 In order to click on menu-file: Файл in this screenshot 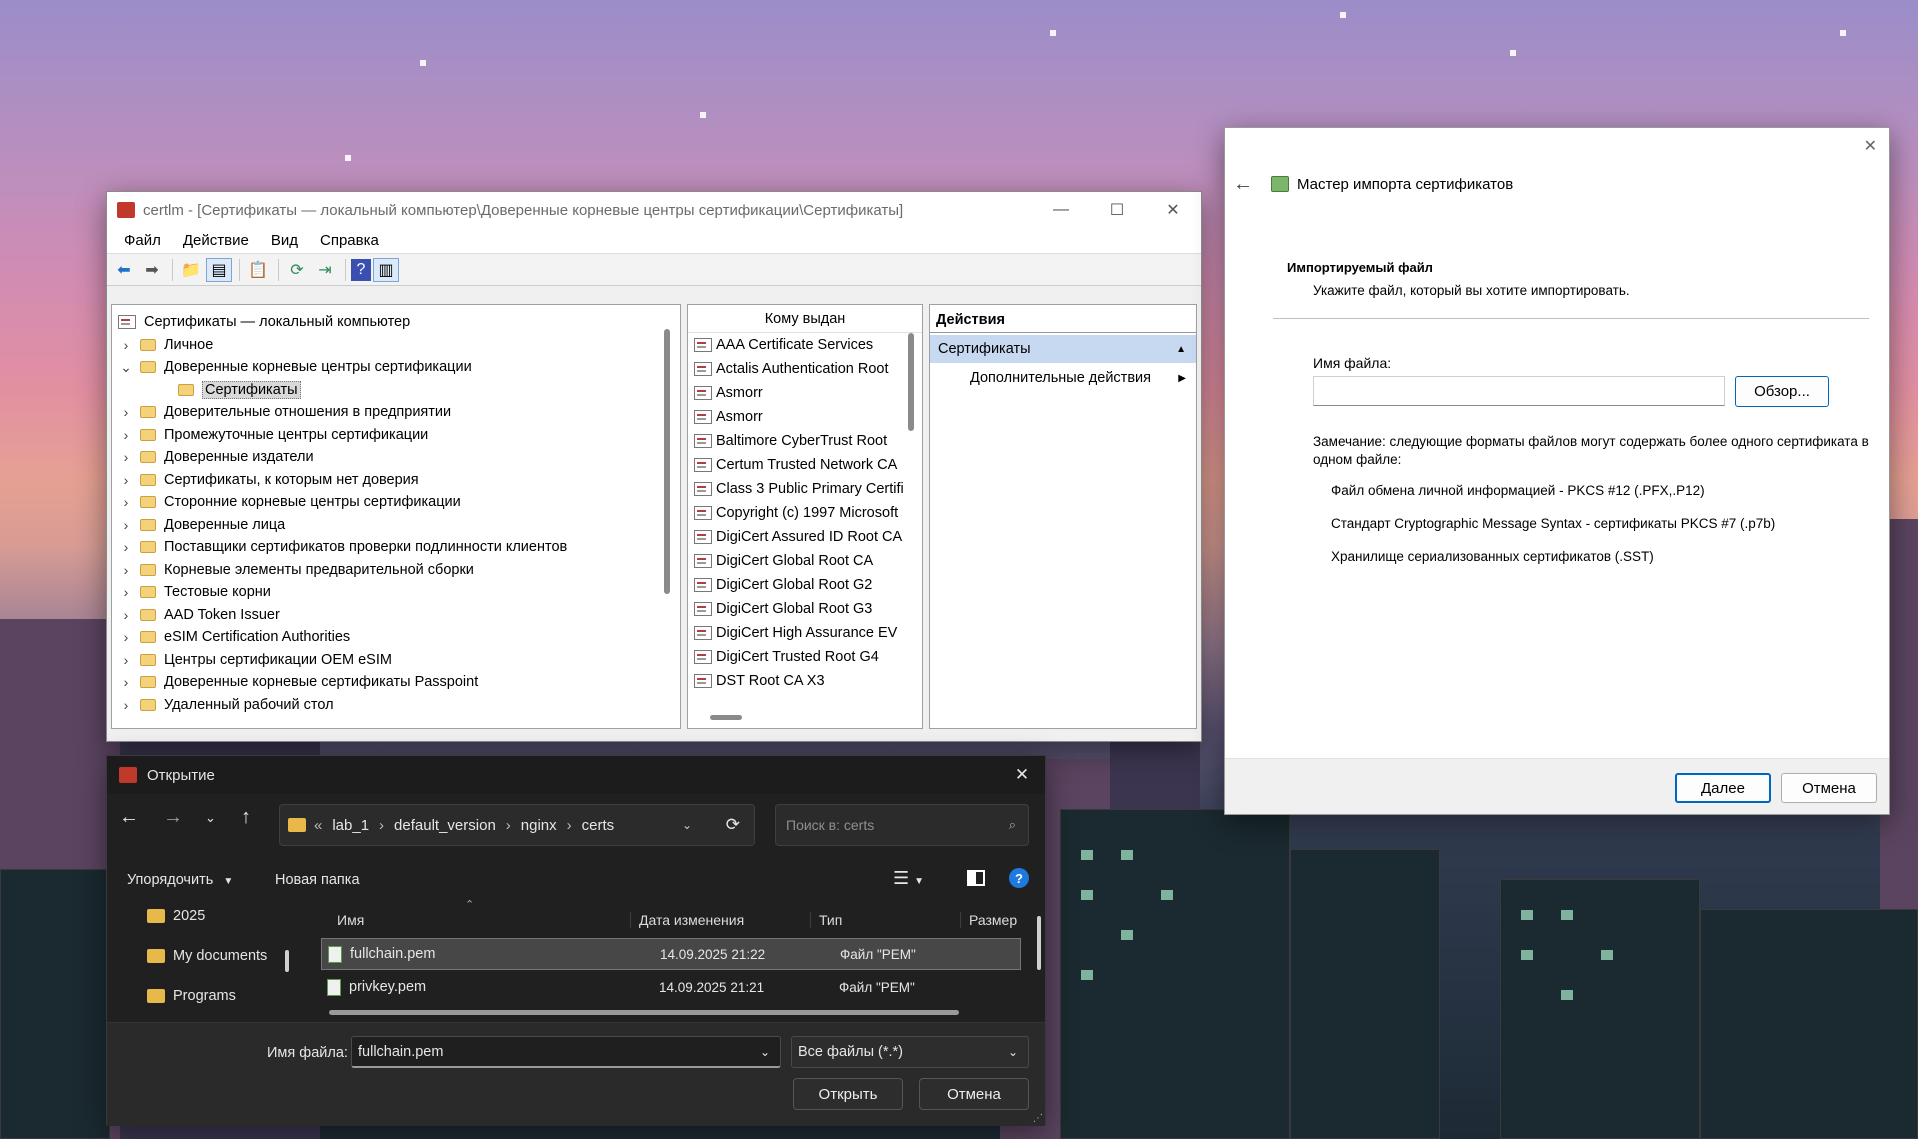, I will do `click(142, 240)`.